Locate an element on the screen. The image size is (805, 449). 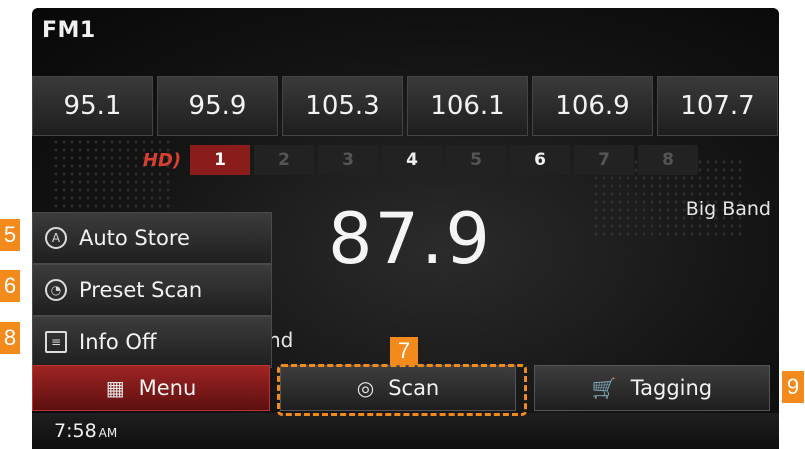
menu-button: ▦ Menu is located at coordinates (151, 388).